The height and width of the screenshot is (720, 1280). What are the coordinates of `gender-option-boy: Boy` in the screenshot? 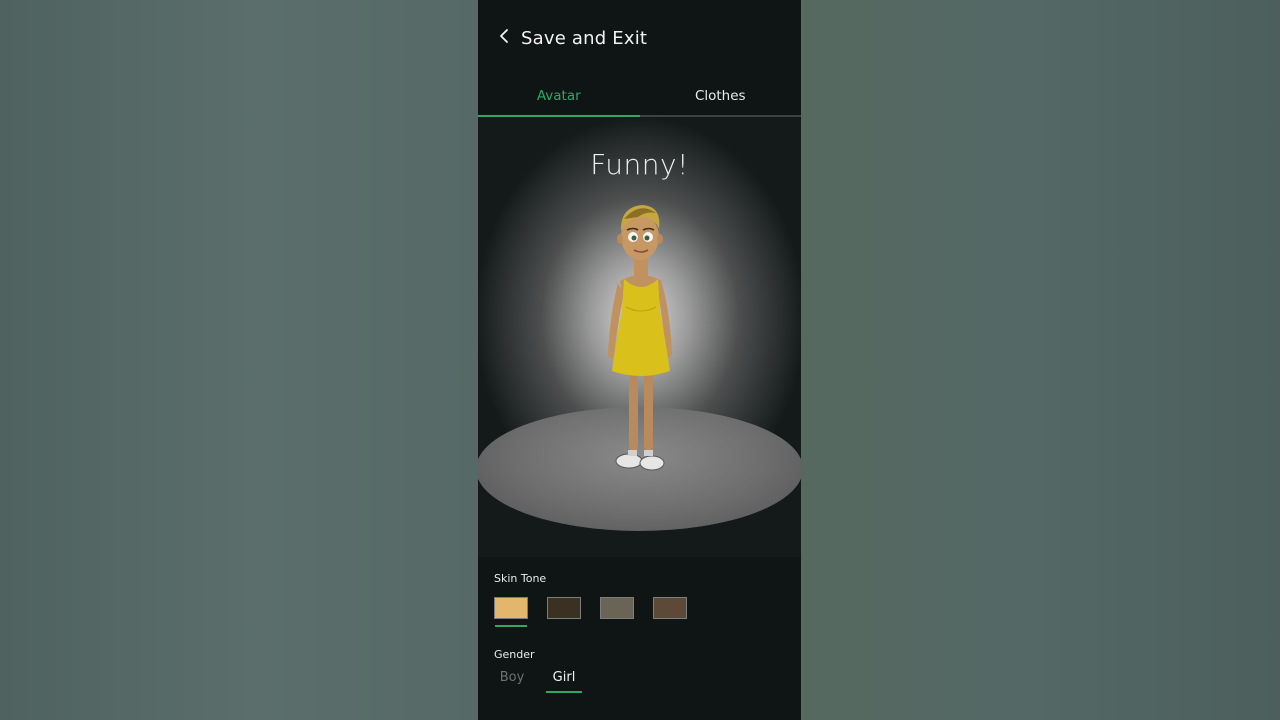 It's located at (512, 680).